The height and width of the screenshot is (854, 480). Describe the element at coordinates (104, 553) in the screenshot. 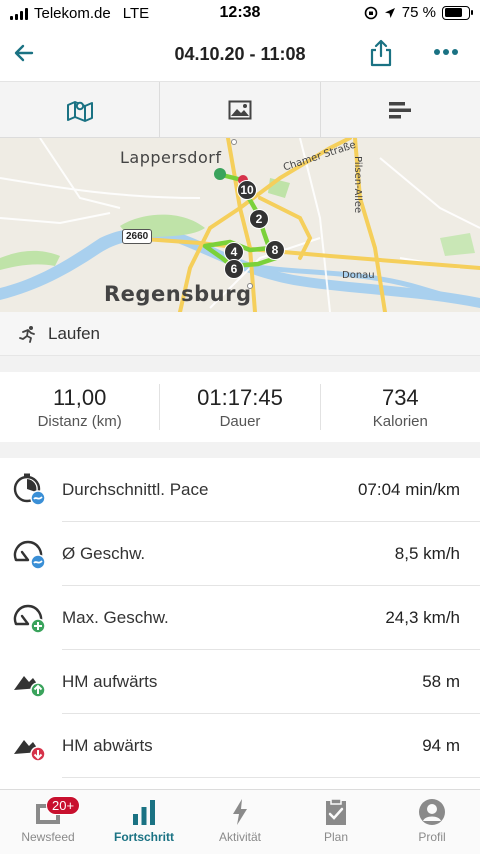

I see `metric-label: Ø Geschw.` at that location.